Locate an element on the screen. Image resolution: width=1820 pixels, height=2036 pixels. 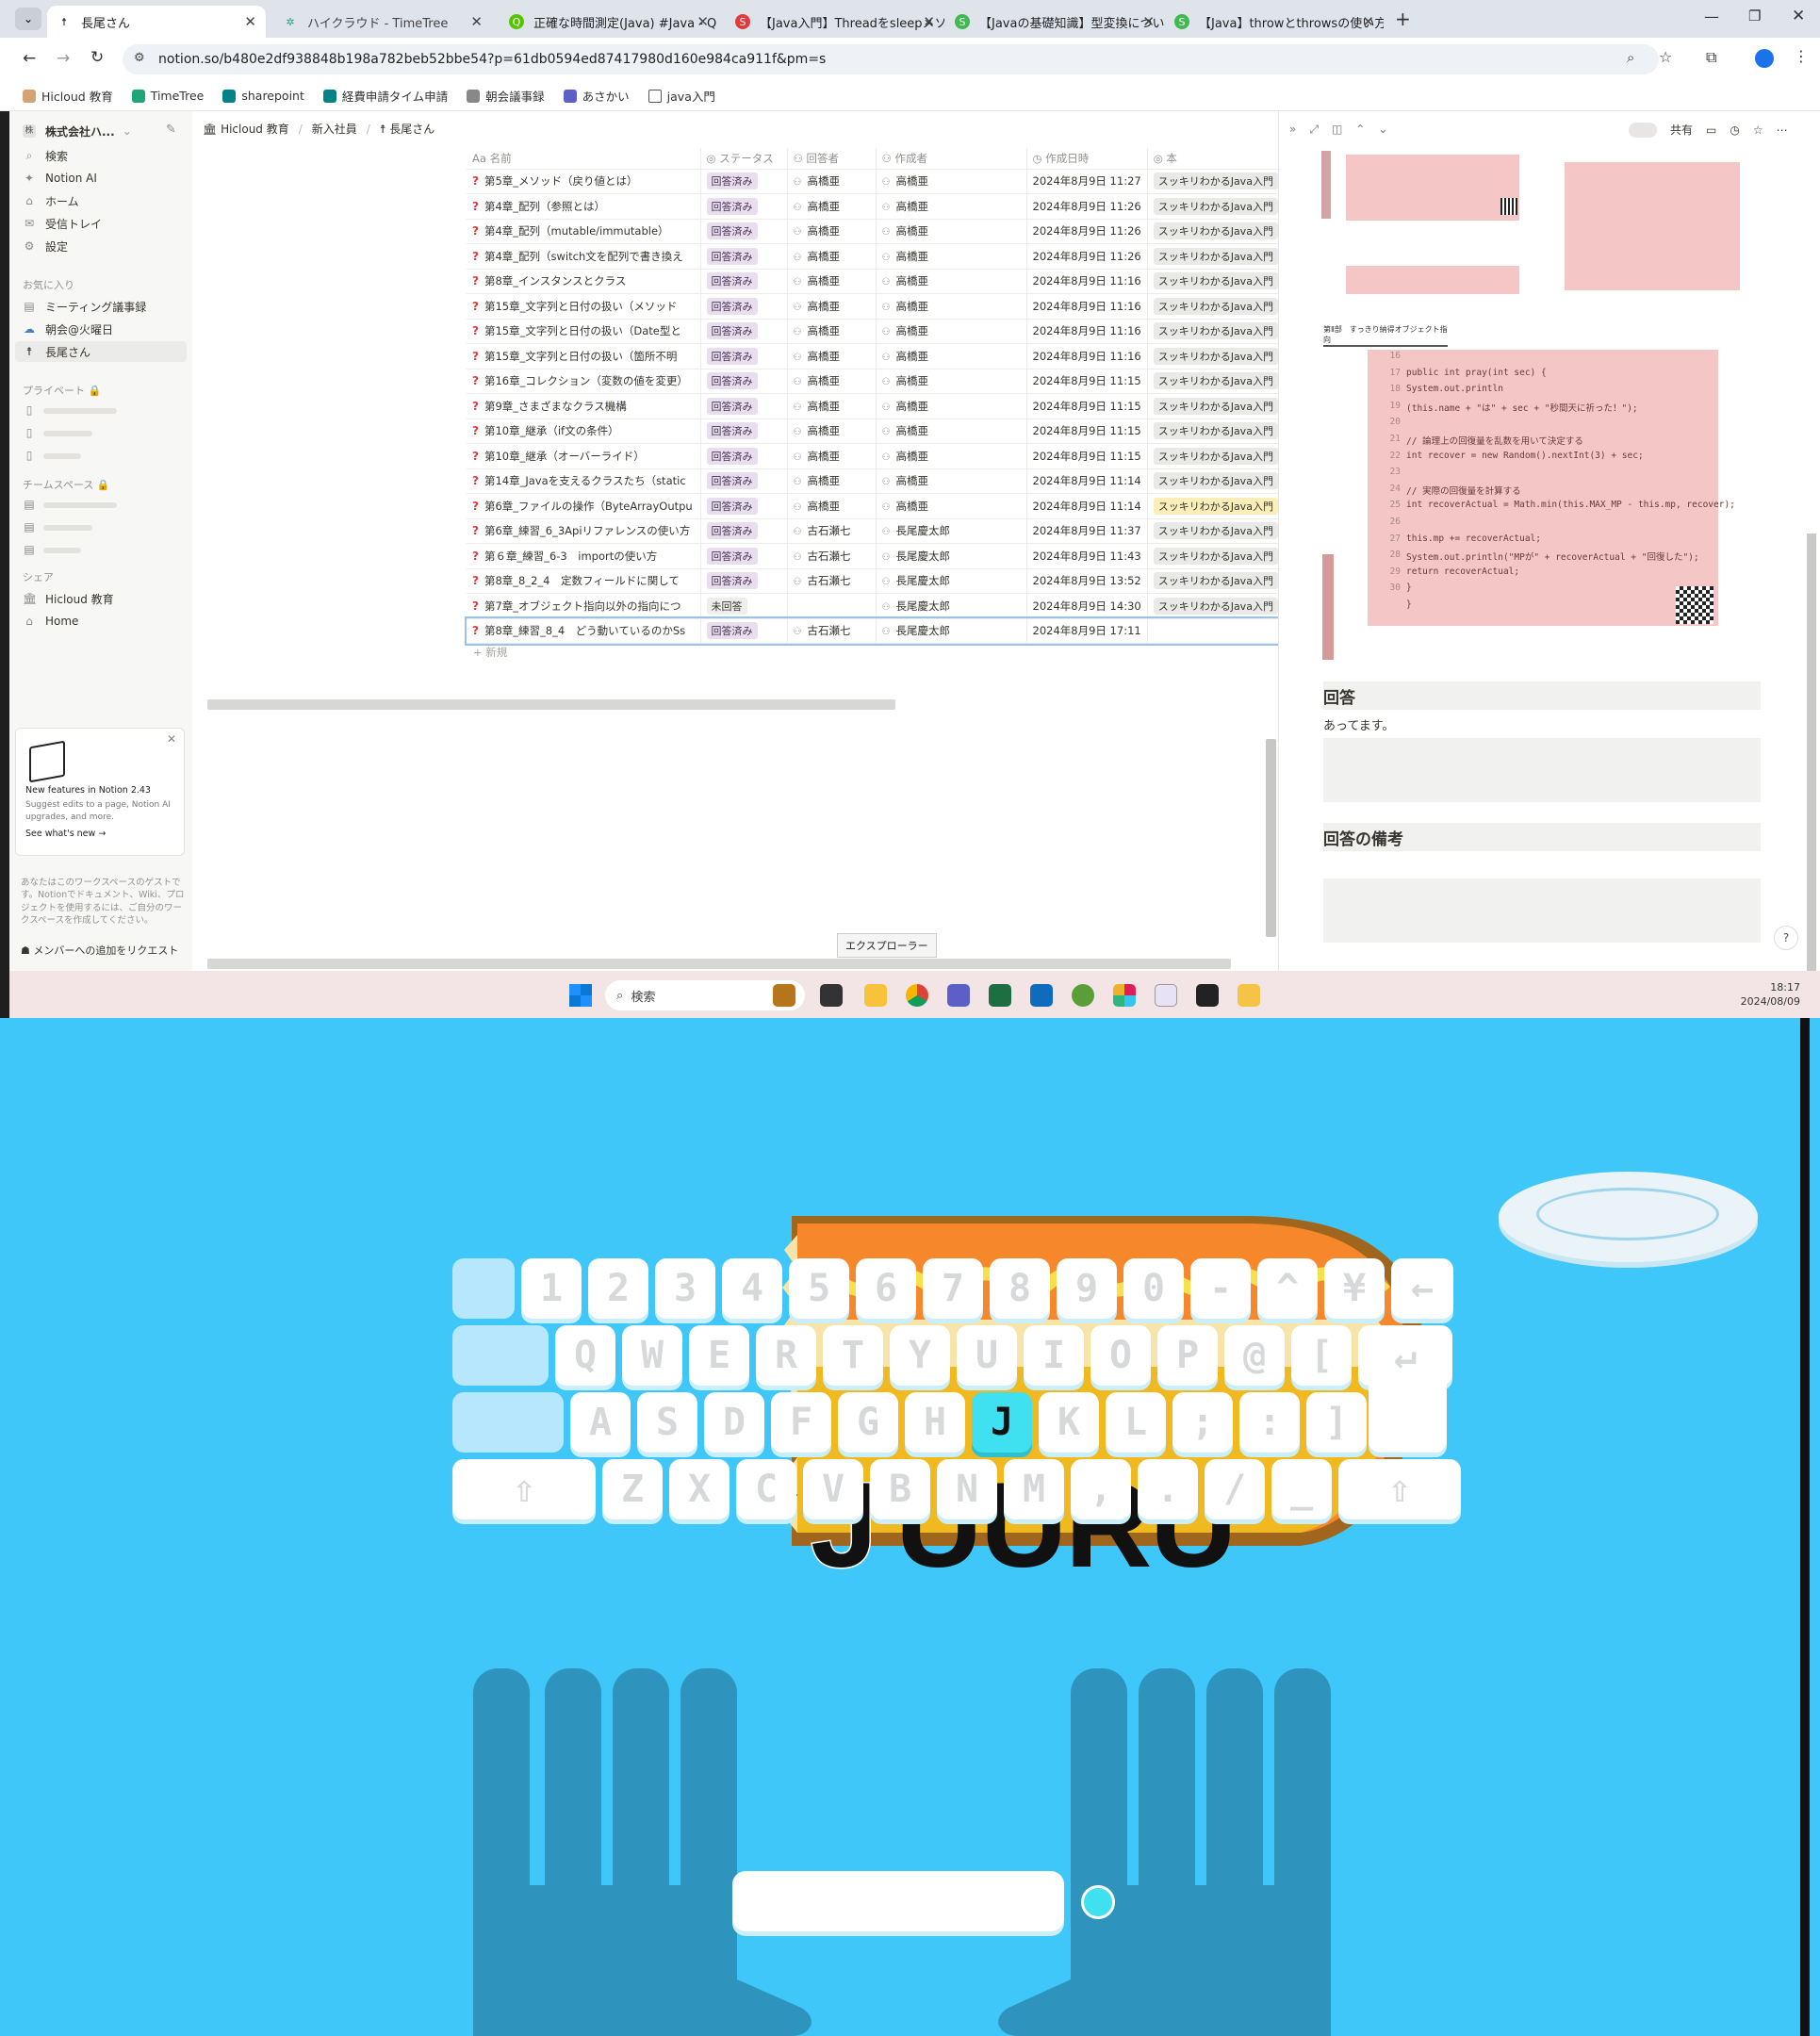
col-name: Aa 名前 is located at coordinates (584, 159).